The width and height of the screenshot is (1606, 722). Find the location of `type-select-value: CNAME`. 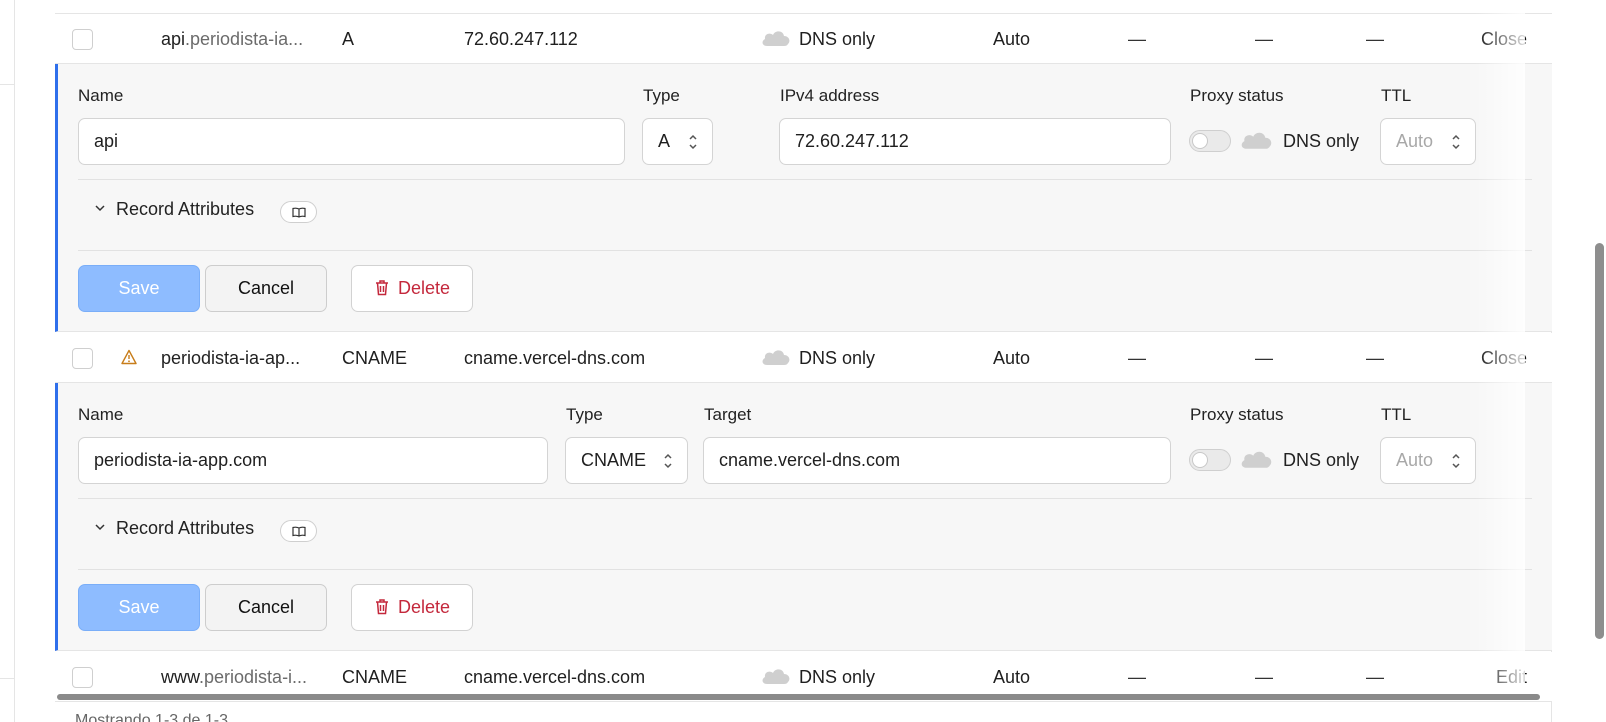

type-select-value: CNAME is located at coordinates (614, 460).